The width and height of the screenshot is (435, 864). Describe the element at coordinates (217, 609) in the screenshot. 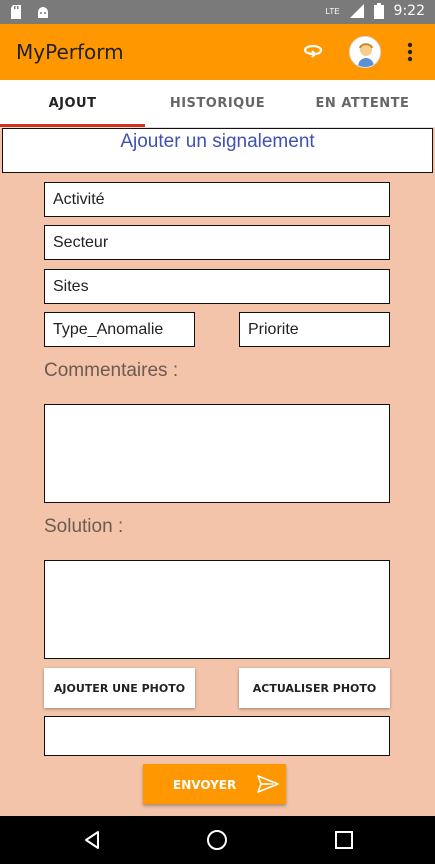

I see `solution-textarea` at that location.